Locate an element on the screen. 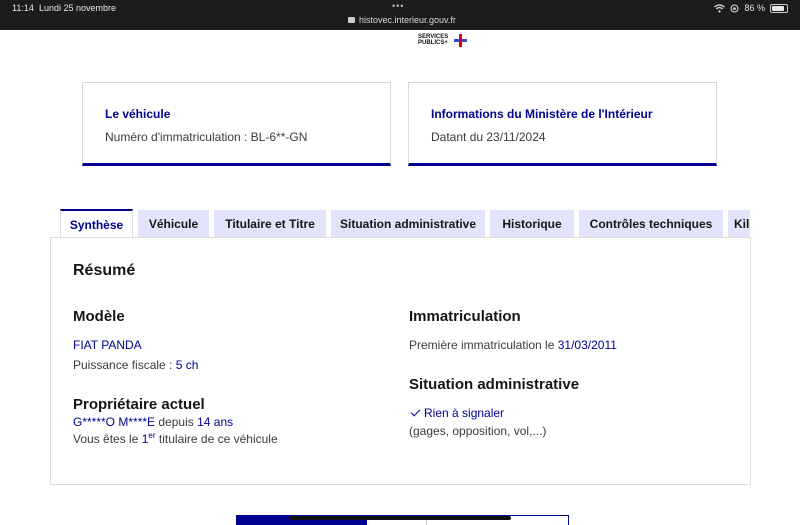 Image resolution: width=800 pixels, height=525 pixels. tab-controles: Contrôles techniques is located at coordinates (651, 223).